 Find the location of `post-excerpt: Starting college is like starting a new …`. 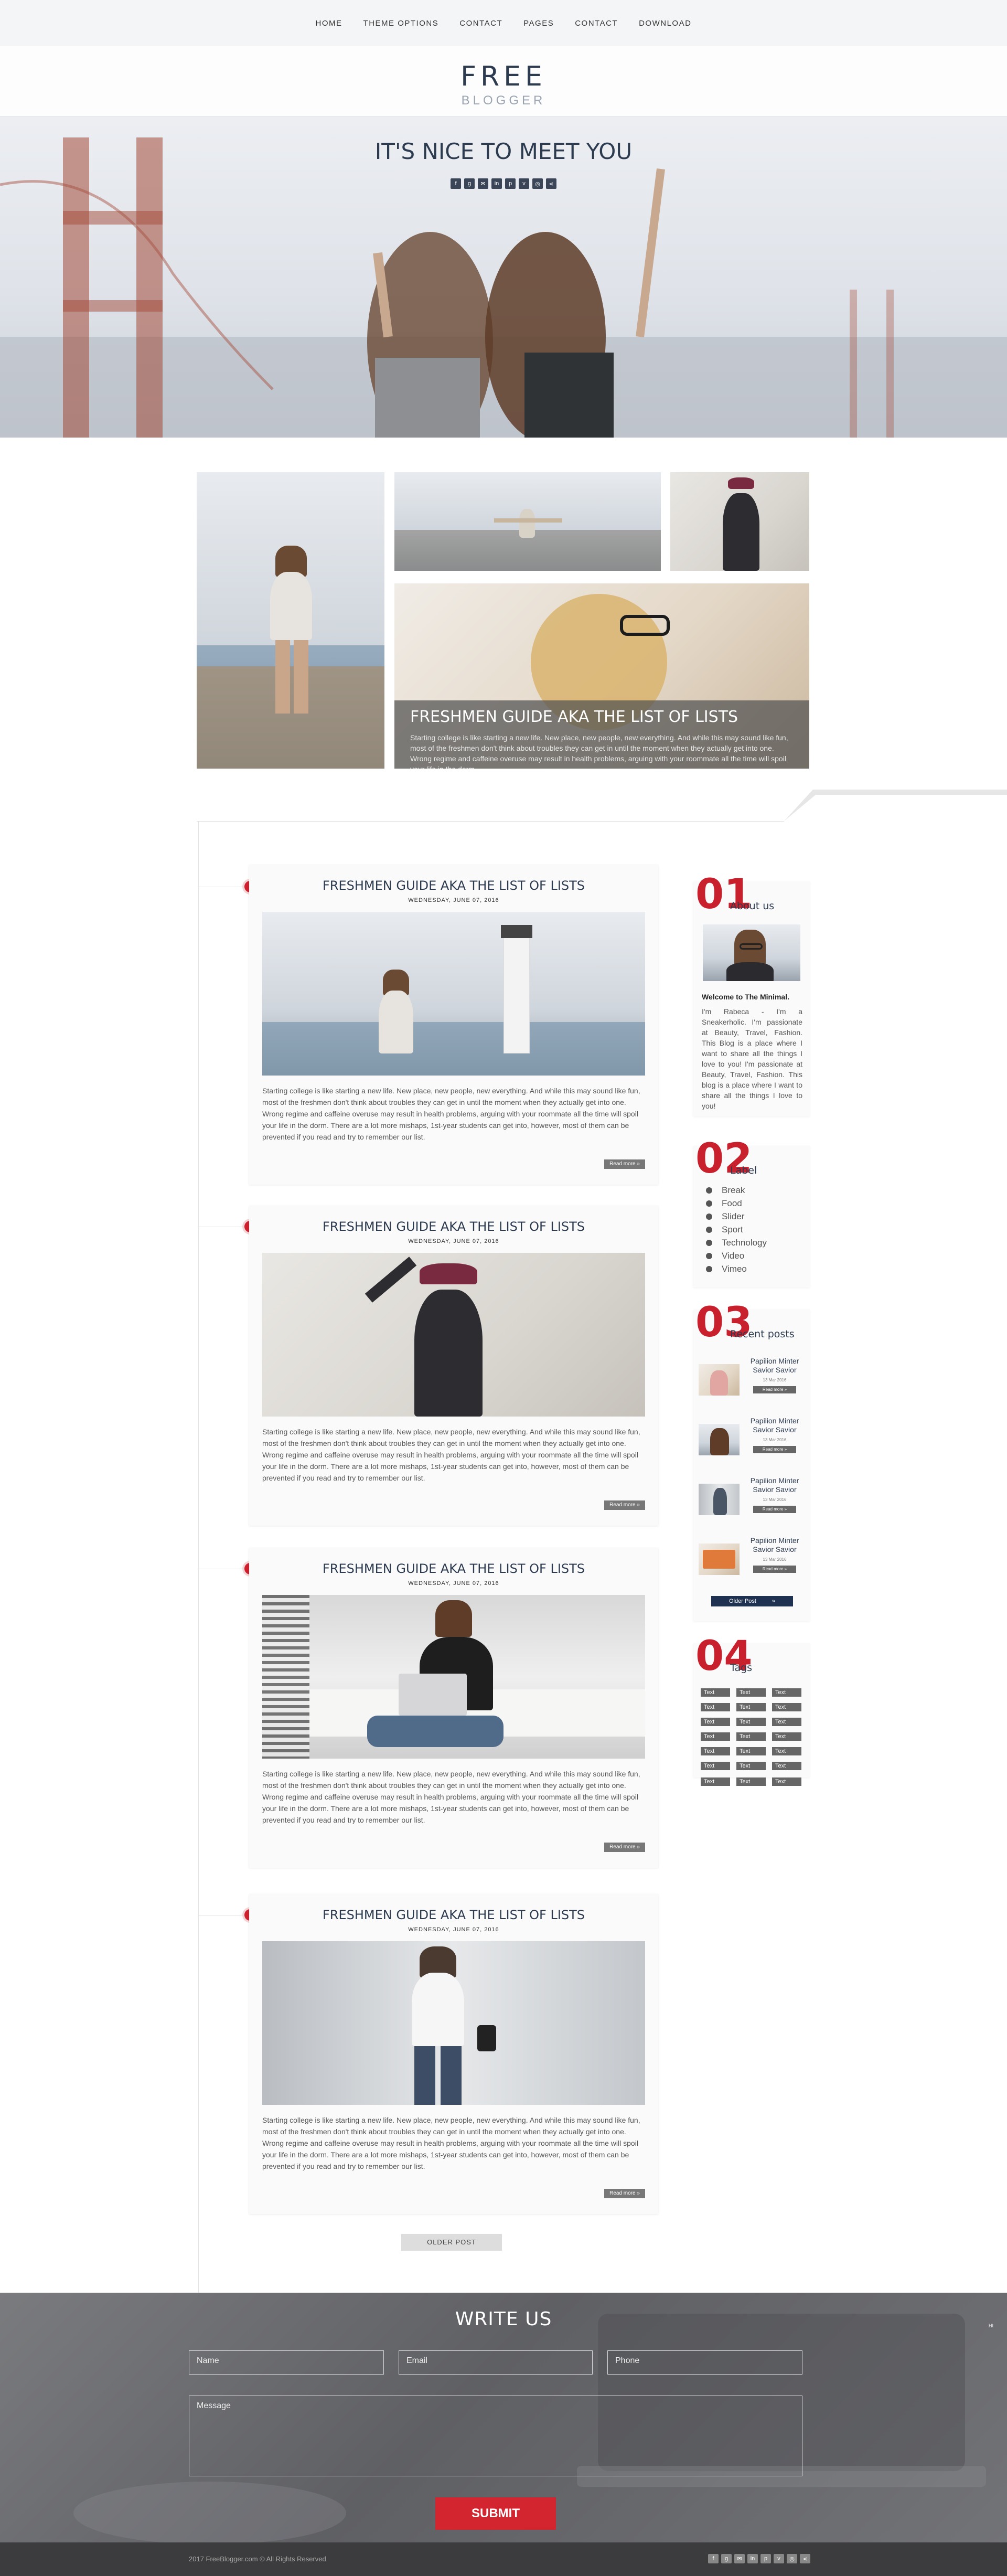

post-excerpt: Starting college is like starting a new … is located at coordinates (451, 1114).